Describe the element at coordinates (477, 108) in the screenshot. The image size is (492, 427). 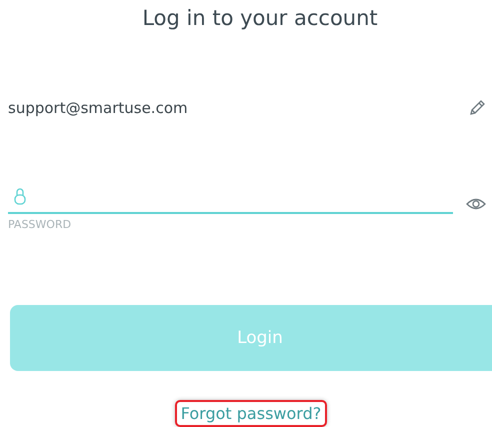
I see `pencil-icon` at that location.